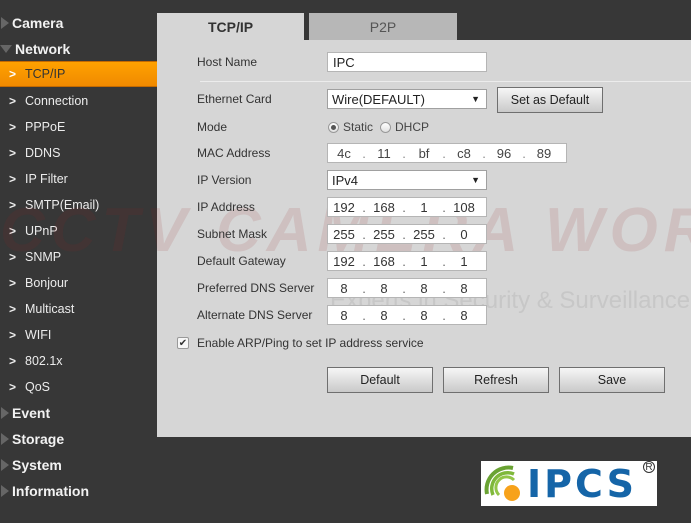 The height and width of the screenshot is (523, 691). I want to click on sidebar-item-upnp: > UPnP, so click(78, 231).